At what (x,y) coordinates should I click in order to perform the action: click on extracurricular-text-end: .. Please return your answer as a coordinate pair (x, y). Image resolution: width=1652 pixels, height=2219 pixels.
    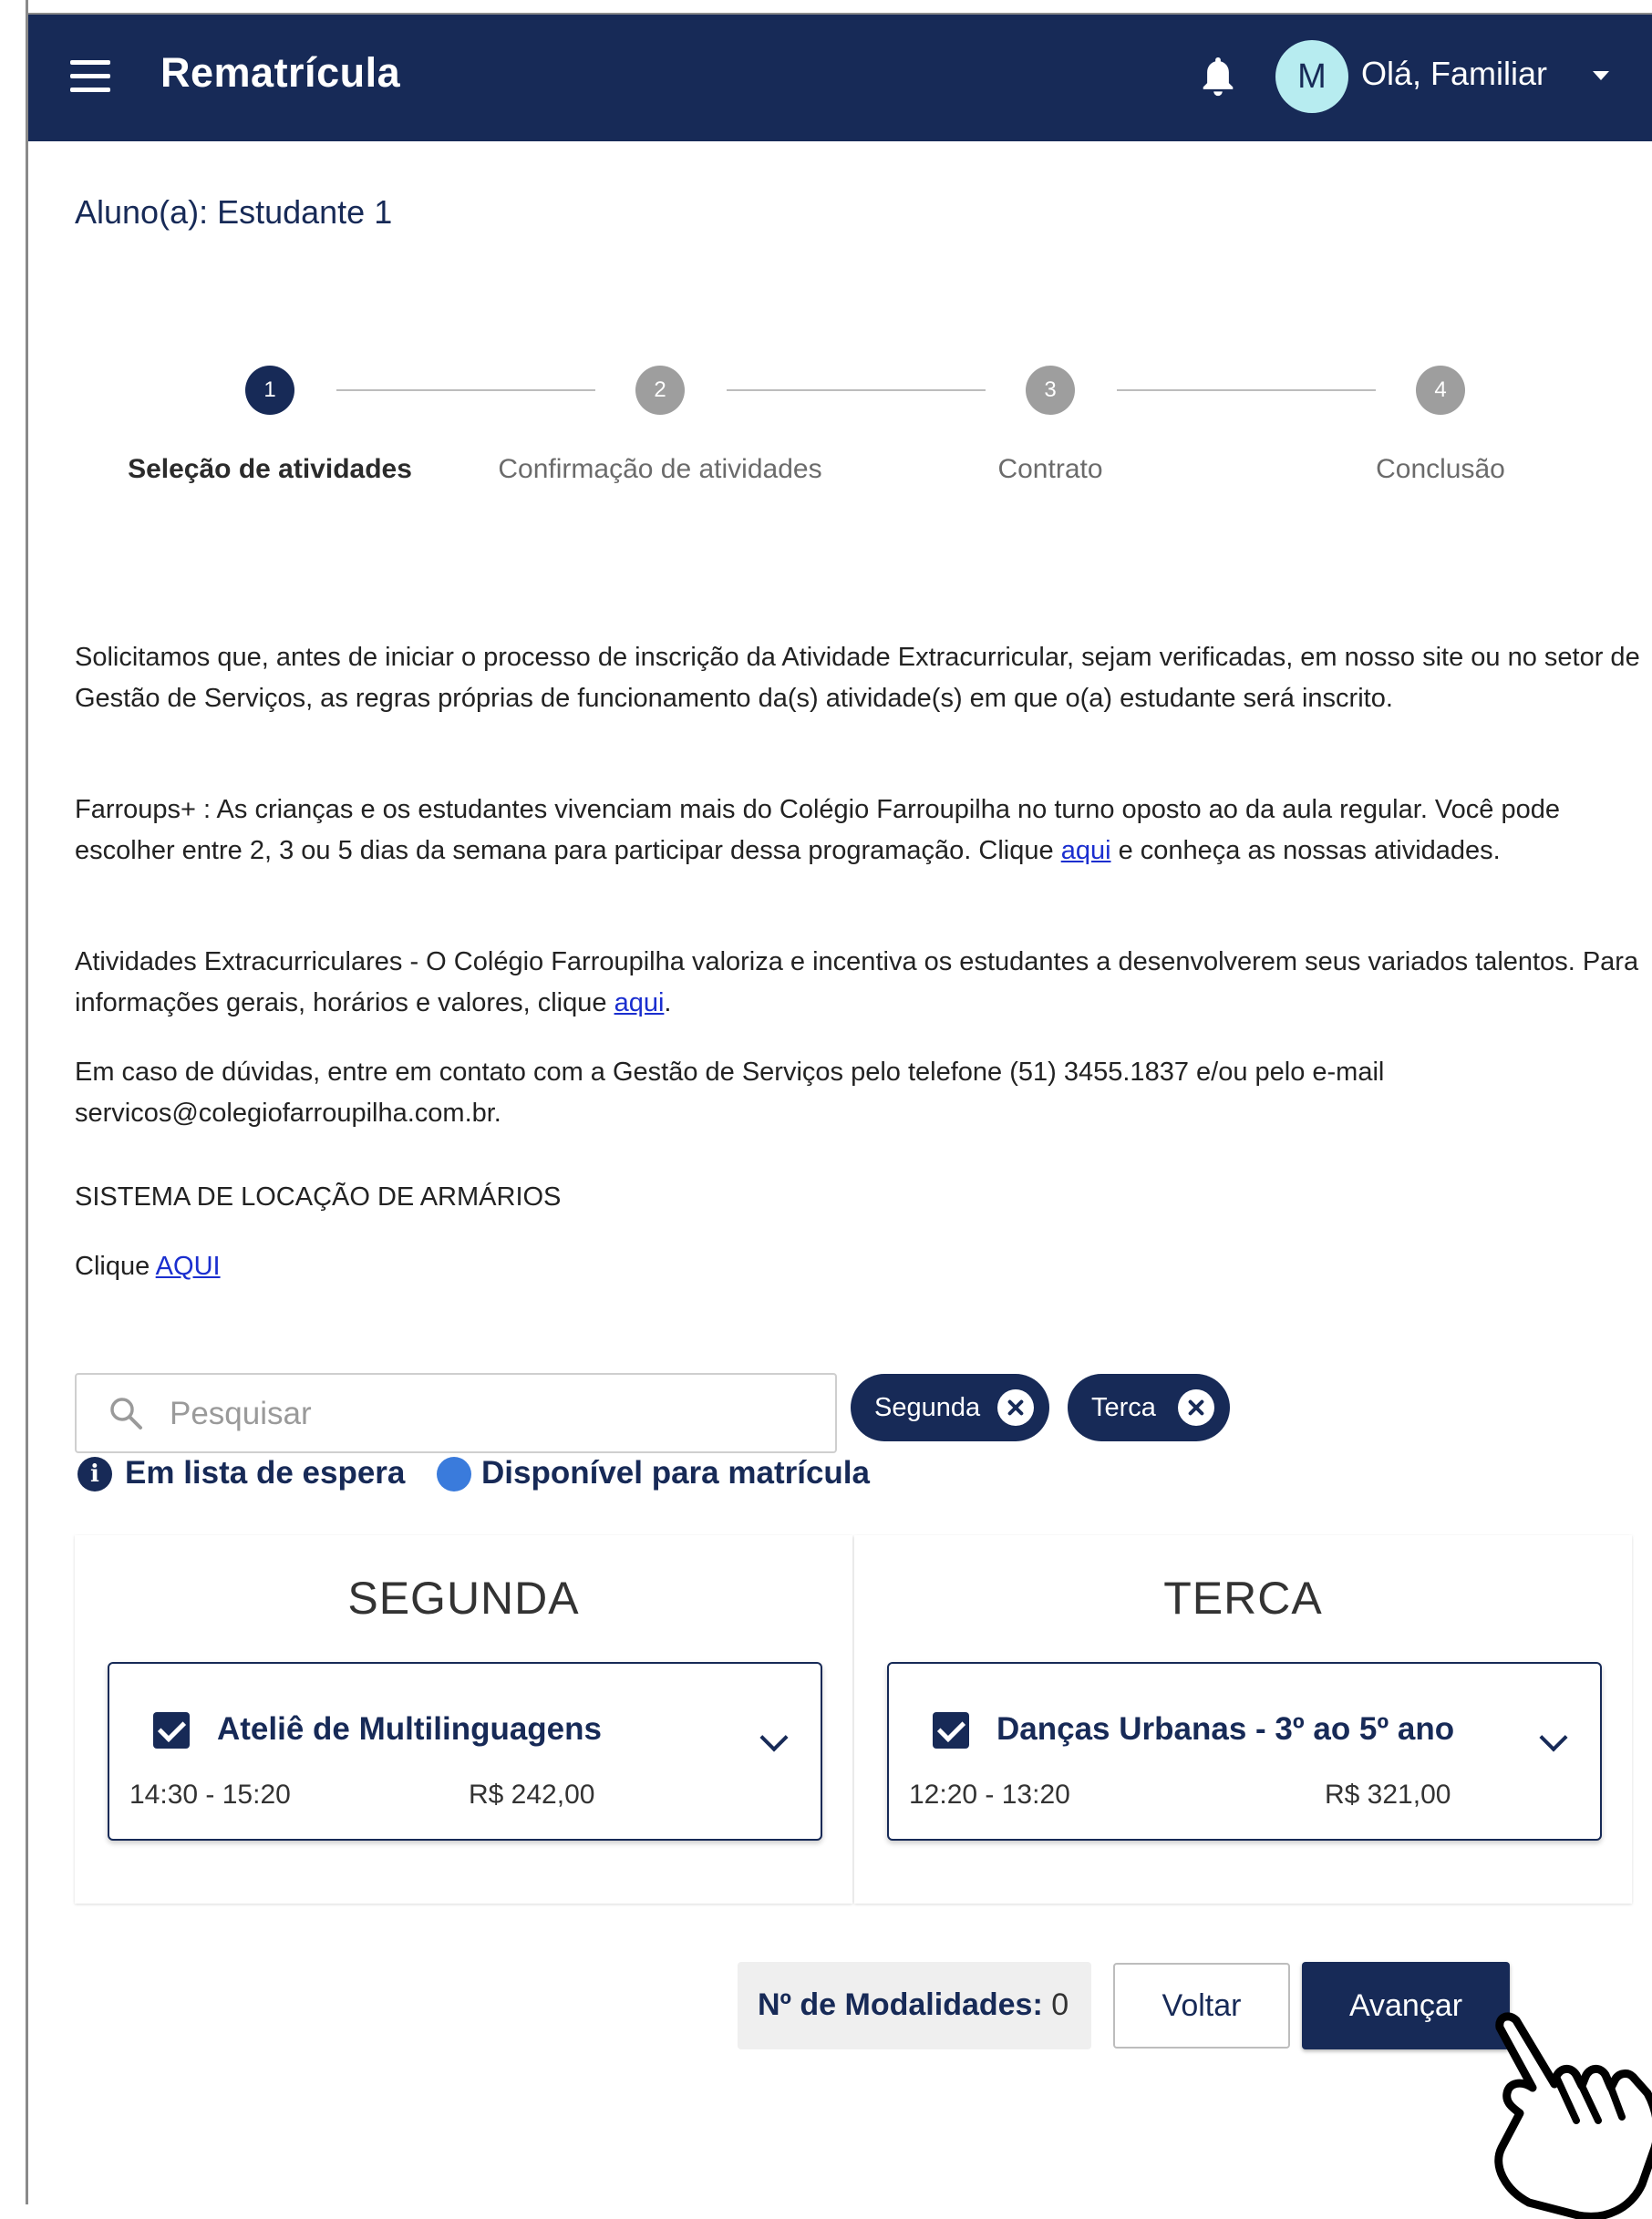
    Looking at the image, I should click on (668, 1002).